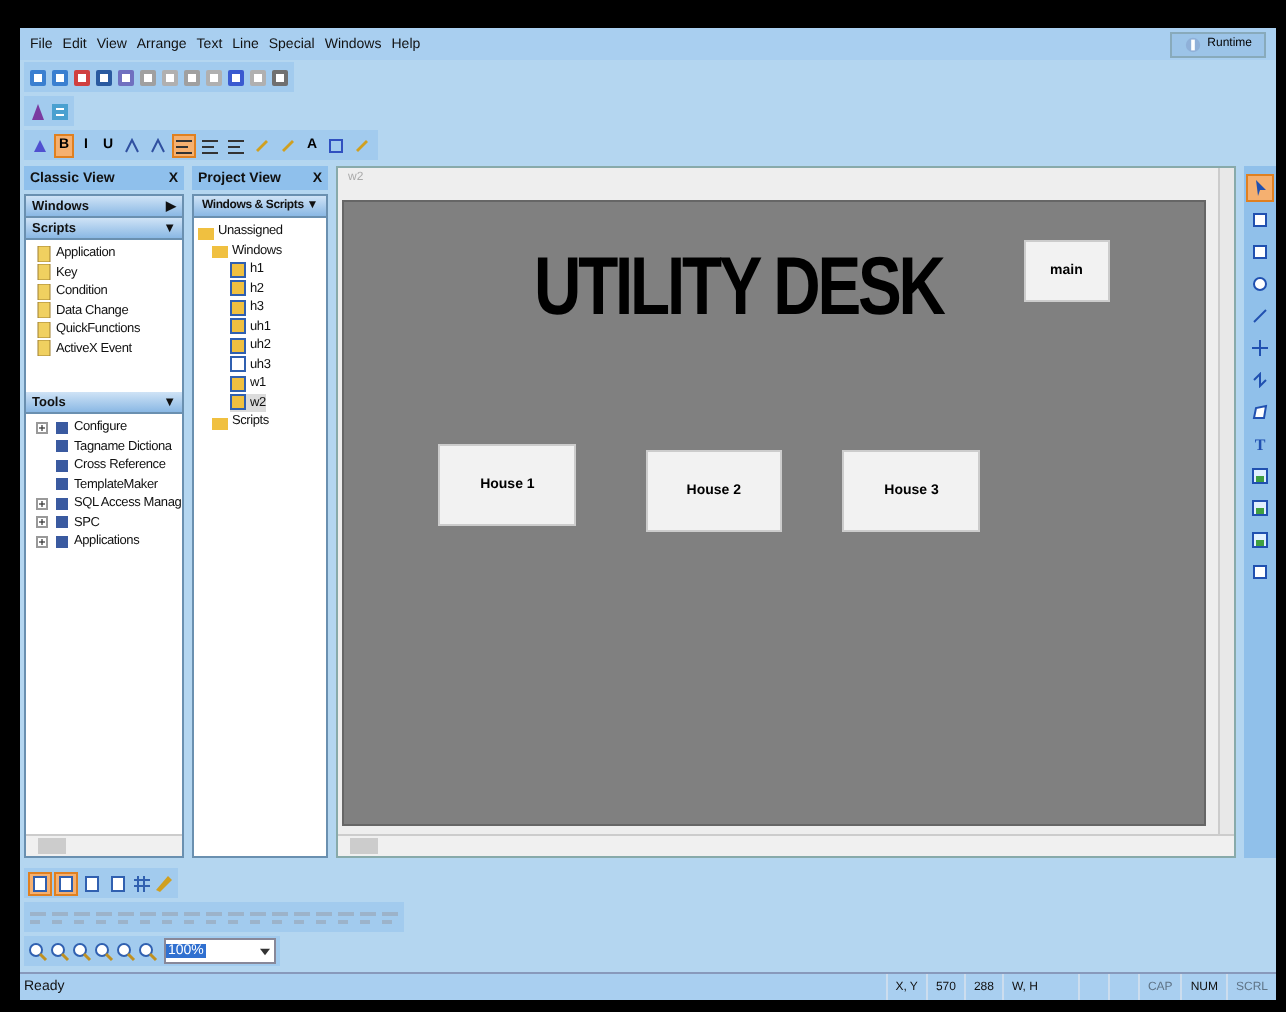 Image resolution: width=1286 pixels, height=1012 pixels. What do you see at coordinates (265, 951) in the screenshot?
I see `dropdown-arrow-icon` at bounding box center [265, 951].